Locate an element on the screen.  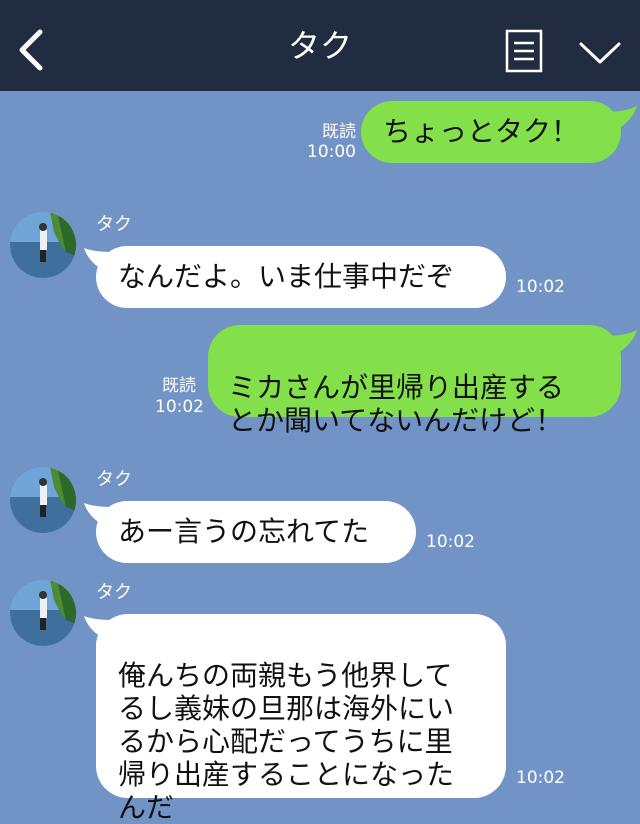
outgoing-message-bubble: ミカさんが里帰り出産する とか聞いてないんだけど！ is located at coordinates (414, 381).